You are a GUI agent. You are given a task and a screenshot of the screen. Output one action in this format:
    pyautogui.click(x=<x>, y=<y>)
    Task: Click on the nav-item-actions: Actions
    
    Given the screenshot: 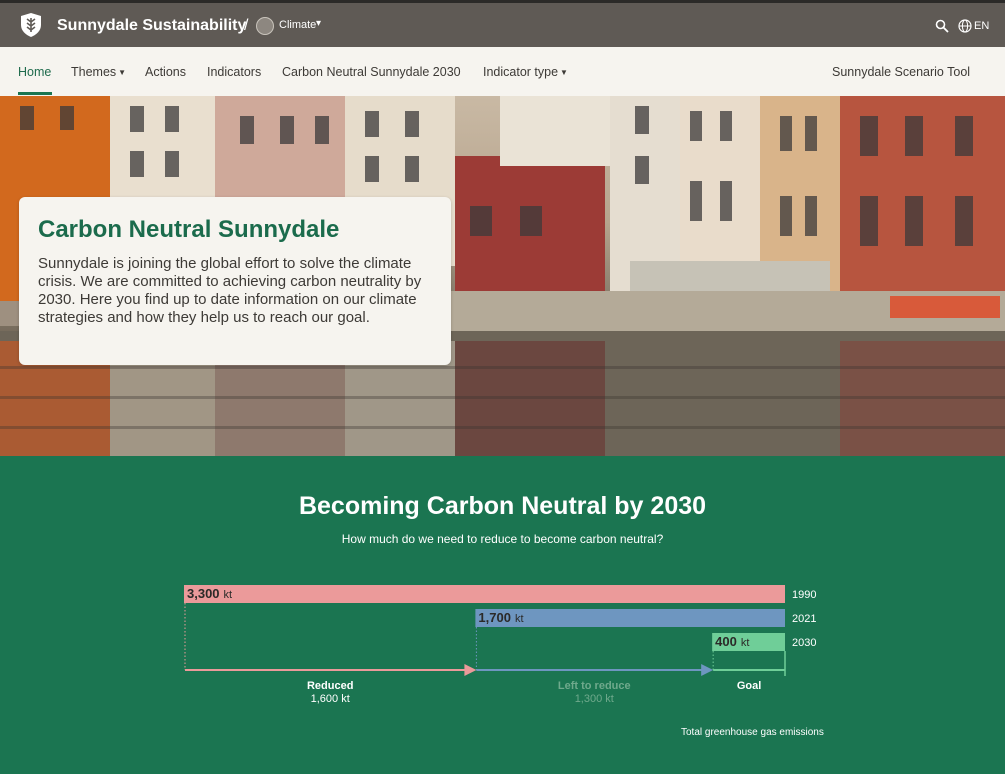 What is the action you would take?
    pyautogui.click(x=165, y=72)
    